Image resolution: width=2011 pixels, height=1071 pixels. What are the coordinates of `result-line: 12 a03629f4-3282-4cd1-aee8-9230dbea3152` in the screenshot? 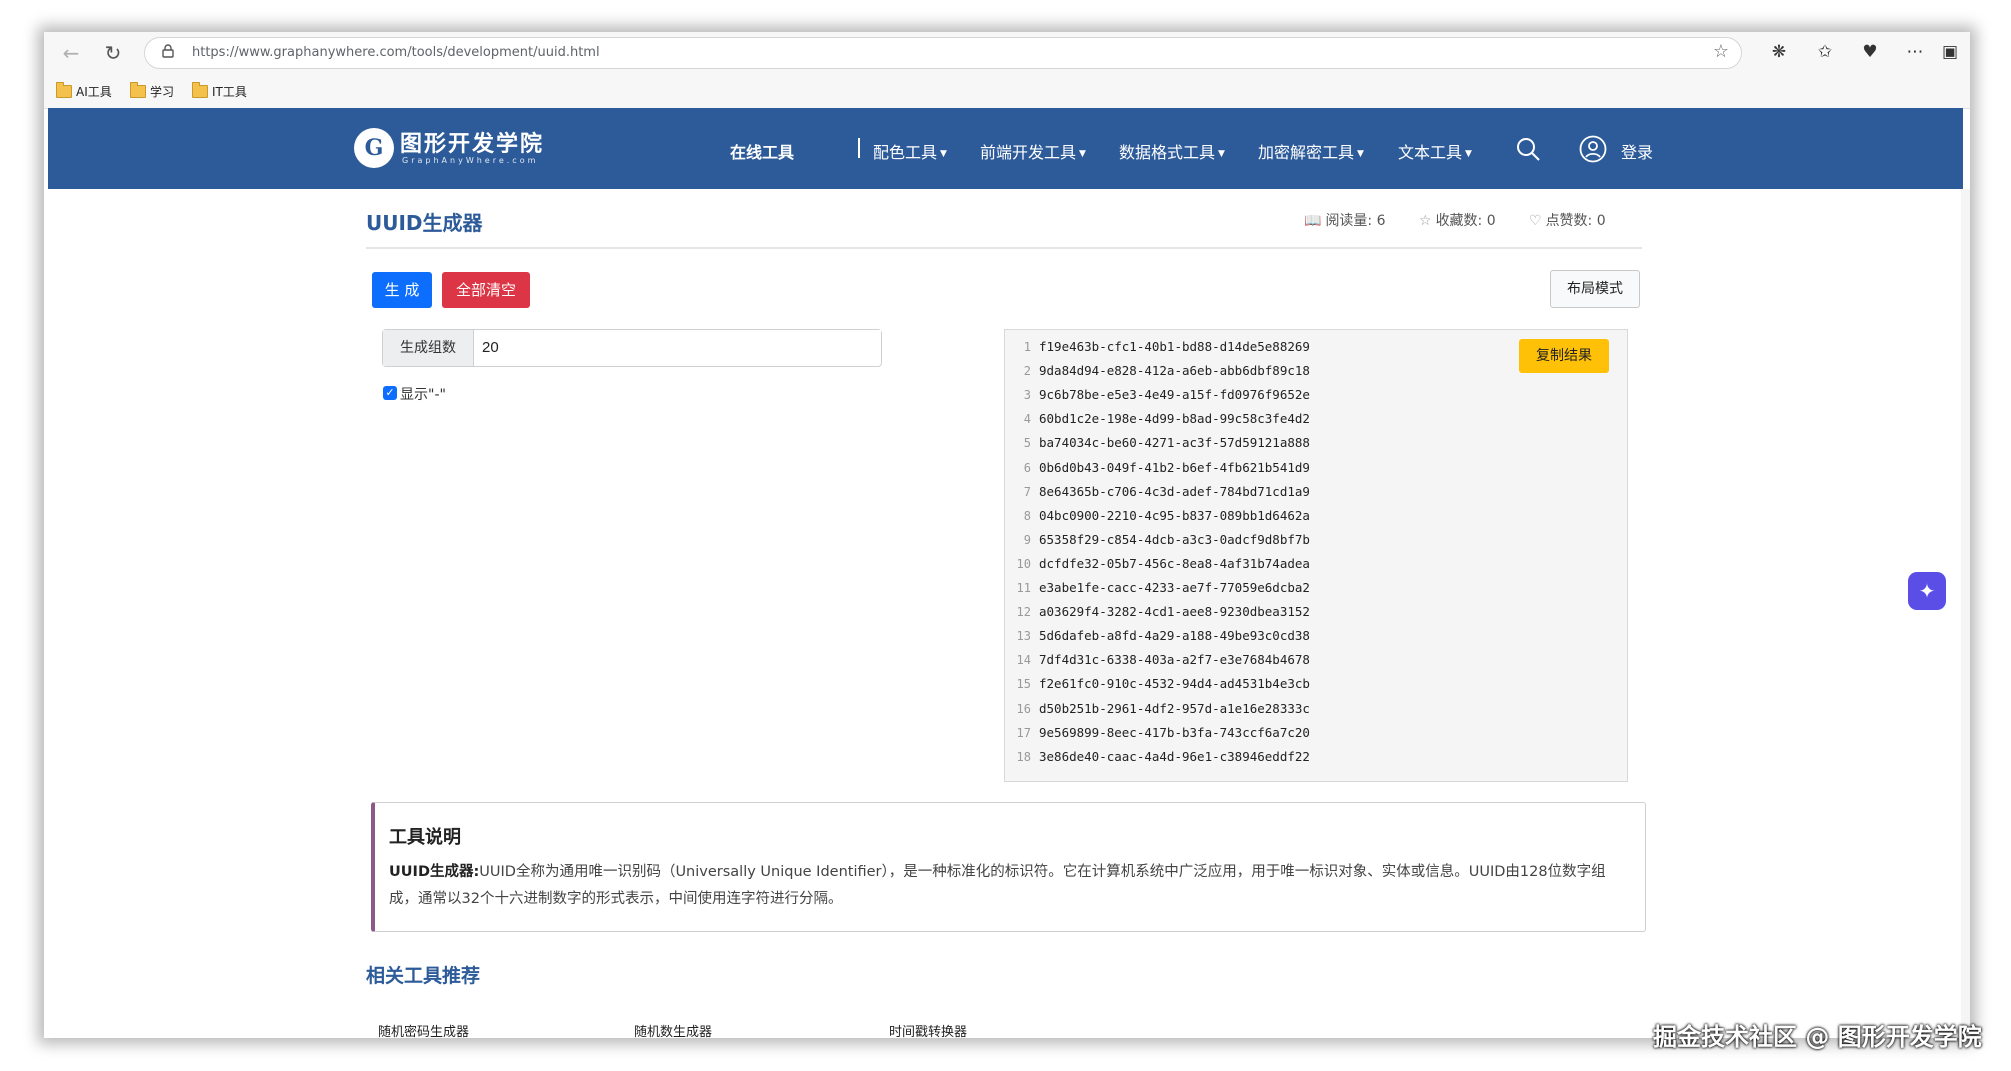 It's located at (1157, 611).